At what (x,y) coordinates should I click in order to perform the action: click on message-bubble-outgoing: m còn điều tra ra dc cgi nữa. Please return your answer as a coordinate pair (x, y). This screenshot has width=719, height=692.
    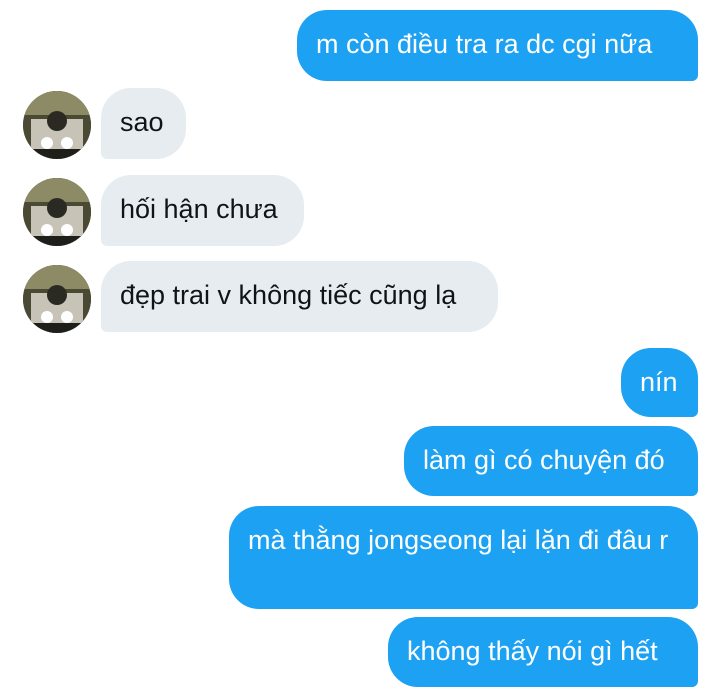
    Looking at the image, I should click on (497, 45).